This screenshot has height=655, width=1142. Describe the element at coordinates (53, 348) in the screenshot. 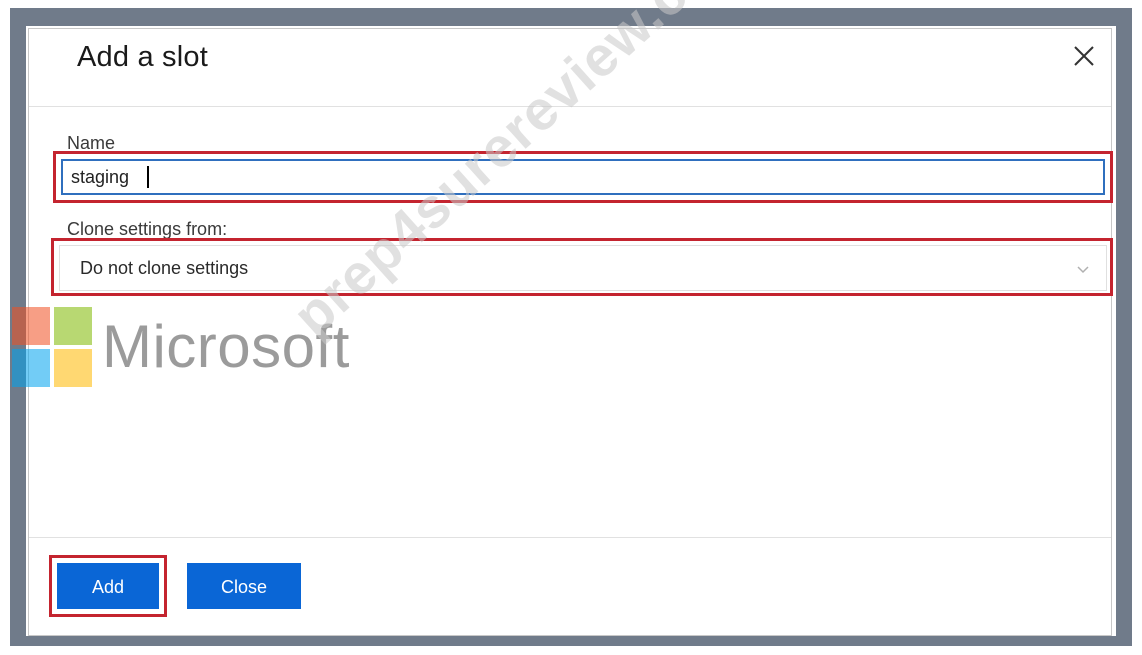

I see `microsoft-logo-icon` at that location.